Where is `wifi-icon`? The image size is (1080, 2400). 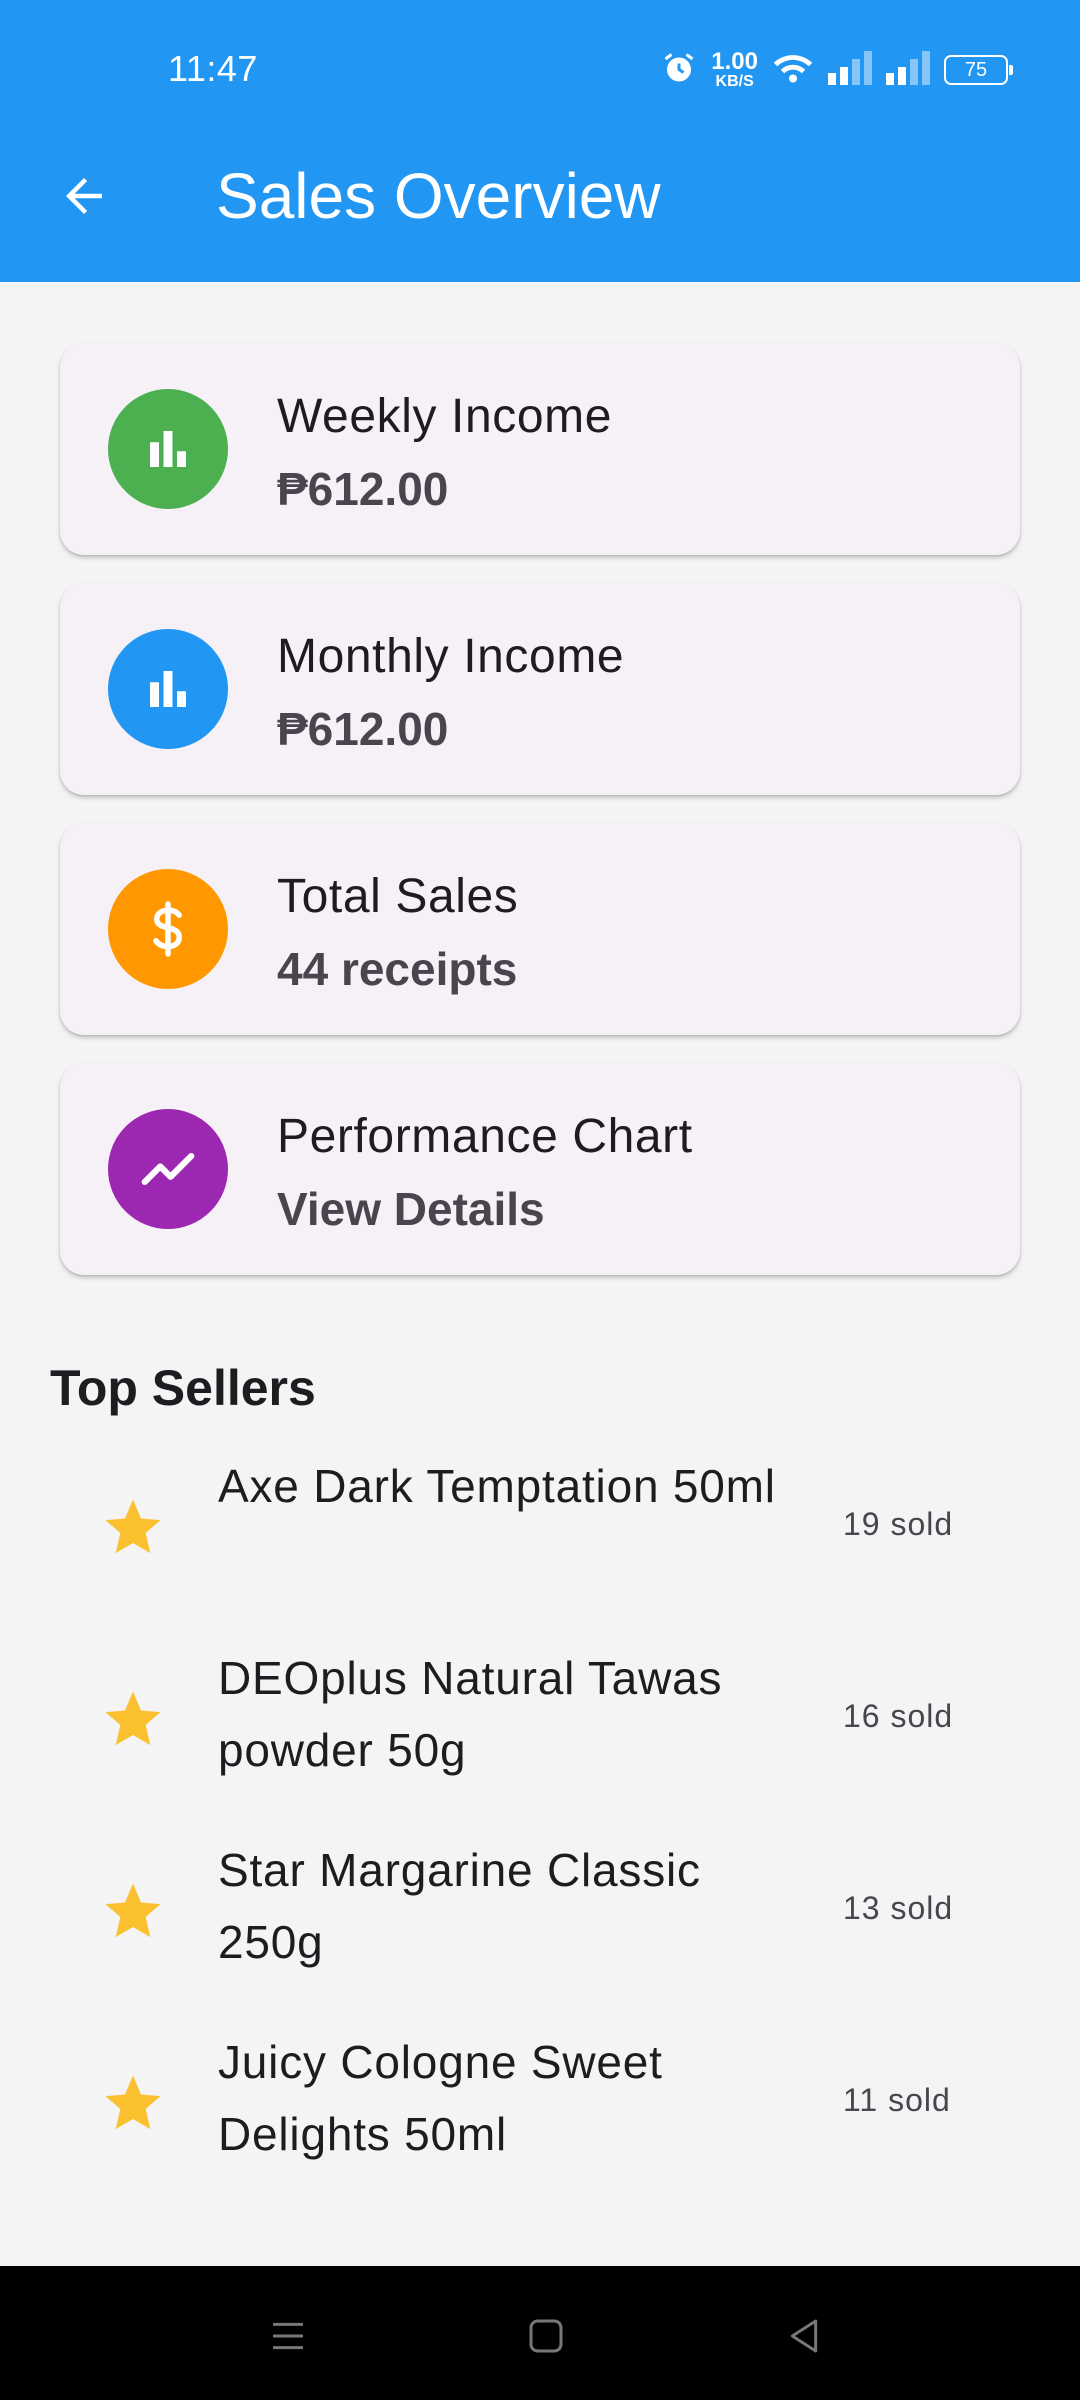 wifi-icon is located at coordinates (793, 70).